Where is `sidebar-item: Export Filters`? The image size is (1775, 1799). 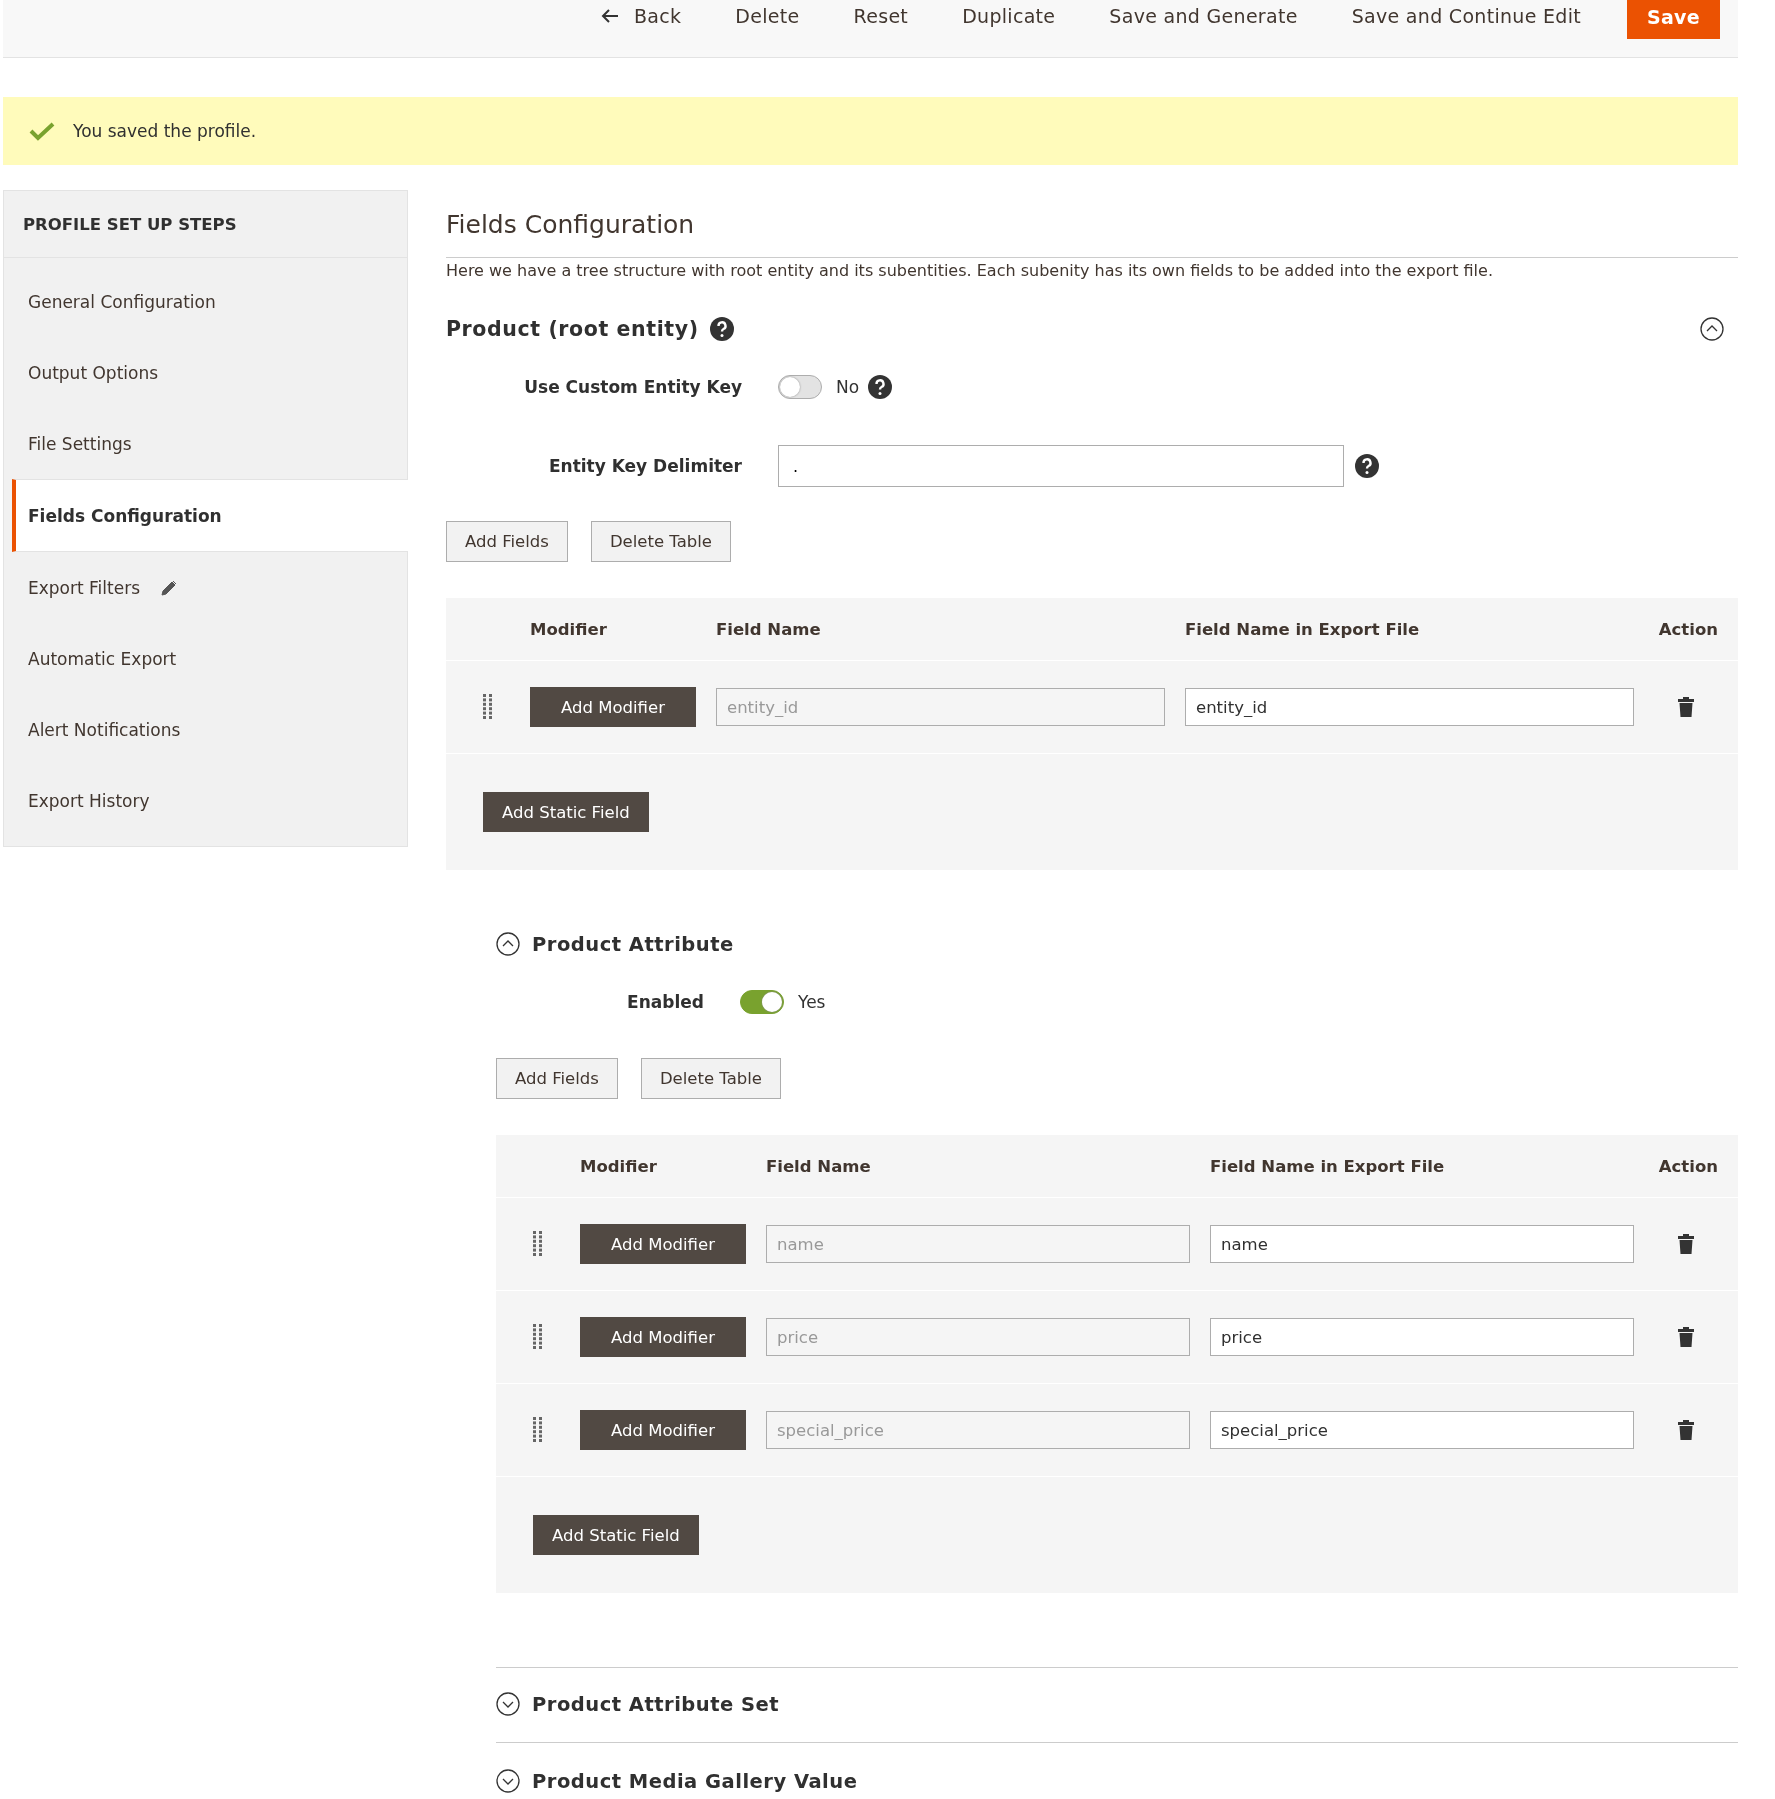 sidebar-item: Export Filters is located at coordinates (209, 587).